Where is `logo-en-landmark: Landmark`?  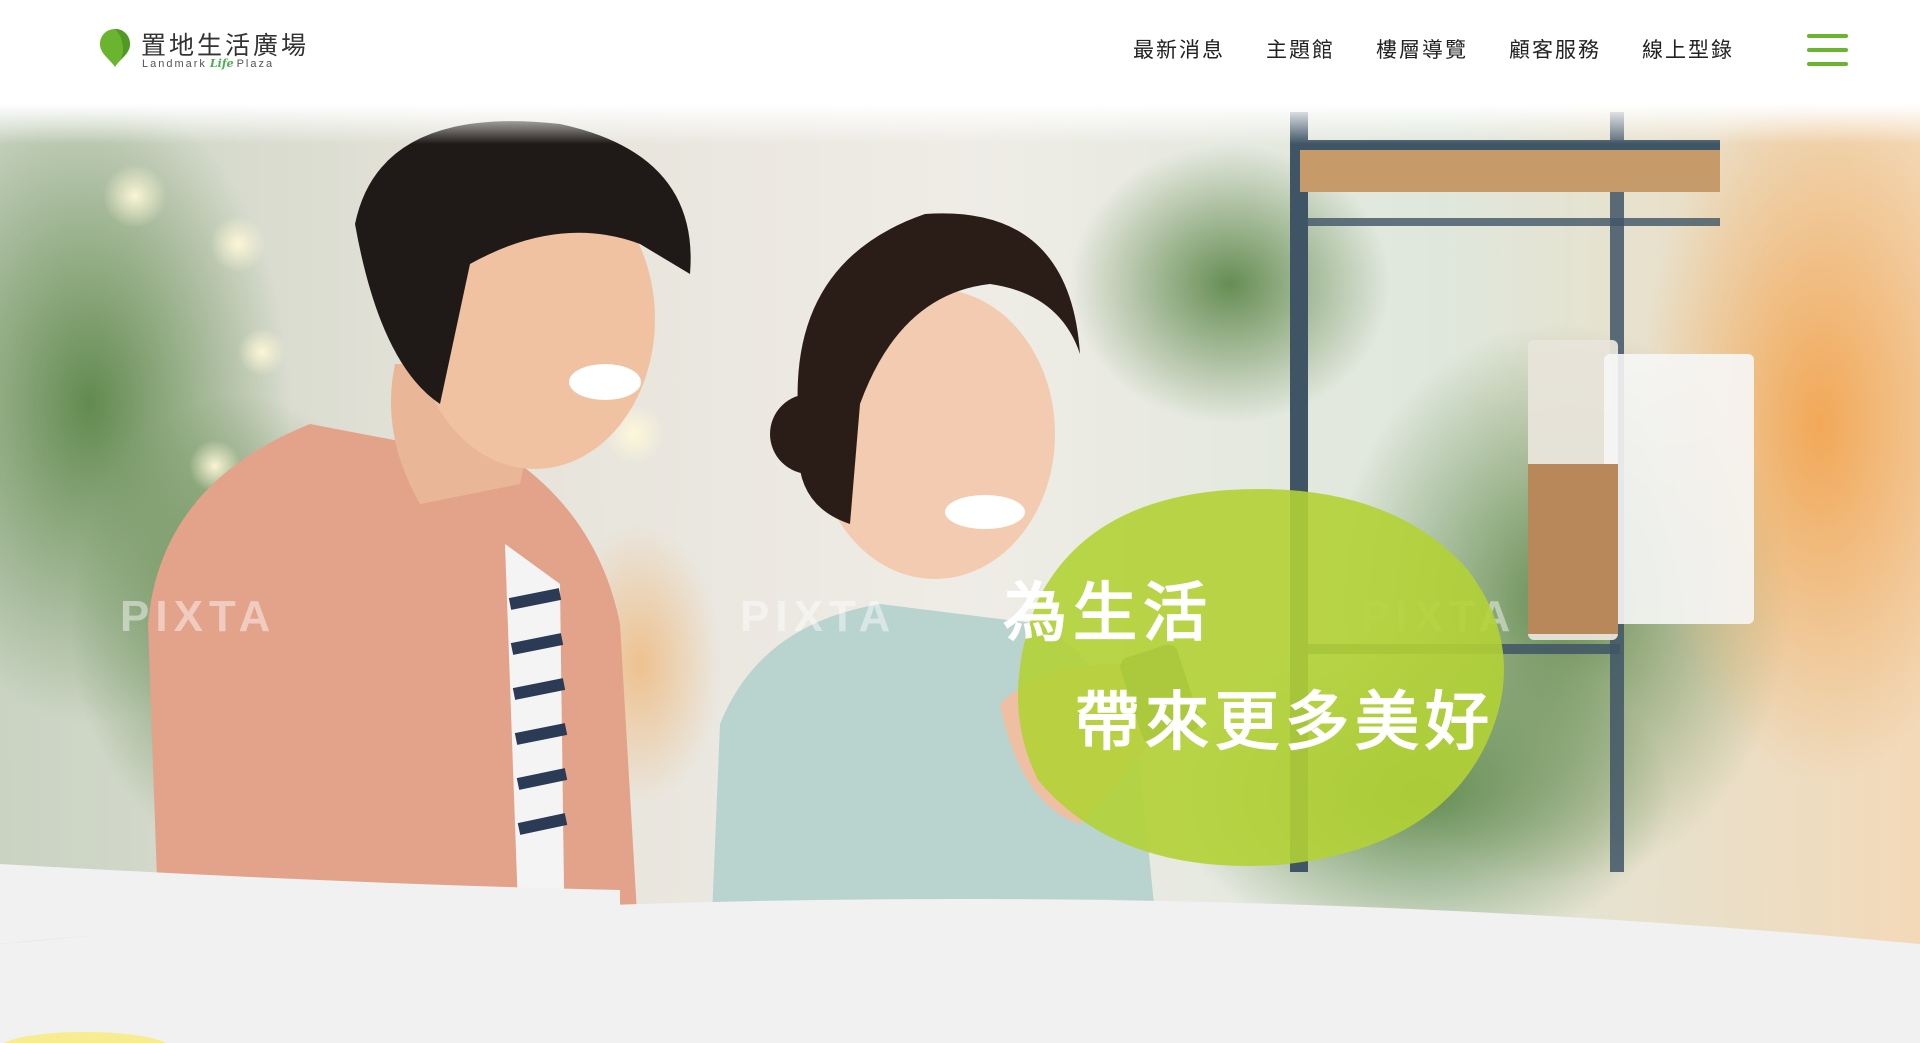
logo-en-landmark: Landmark is located at coordinates (174, 64).